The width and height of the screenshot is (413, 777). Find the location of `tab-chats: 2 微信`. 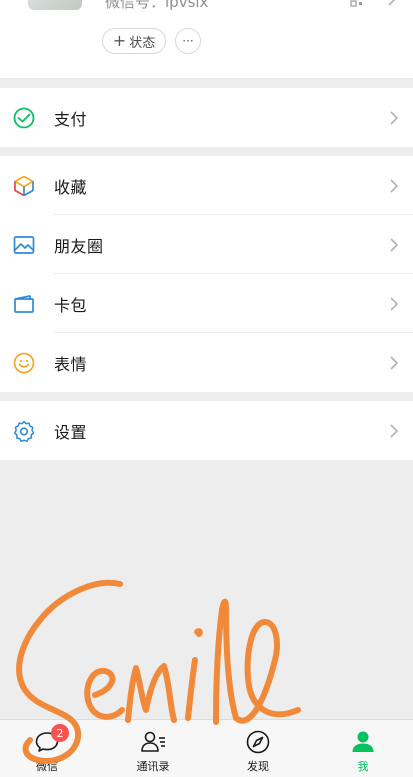

tab-chats: 2 微信 is located at coordinates (47, 748).